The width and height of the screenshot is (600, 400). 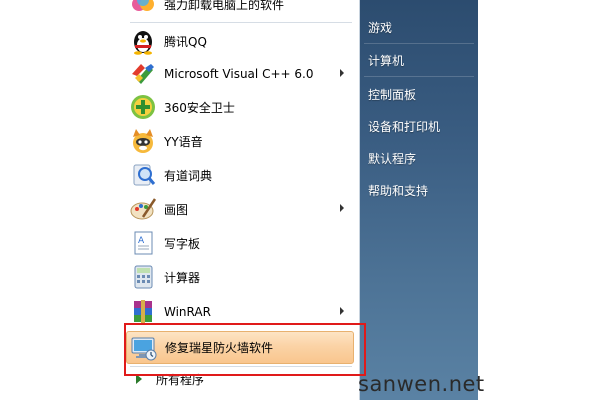 I want to click on watermark: sanwen.net, so click(x=421, y=384).